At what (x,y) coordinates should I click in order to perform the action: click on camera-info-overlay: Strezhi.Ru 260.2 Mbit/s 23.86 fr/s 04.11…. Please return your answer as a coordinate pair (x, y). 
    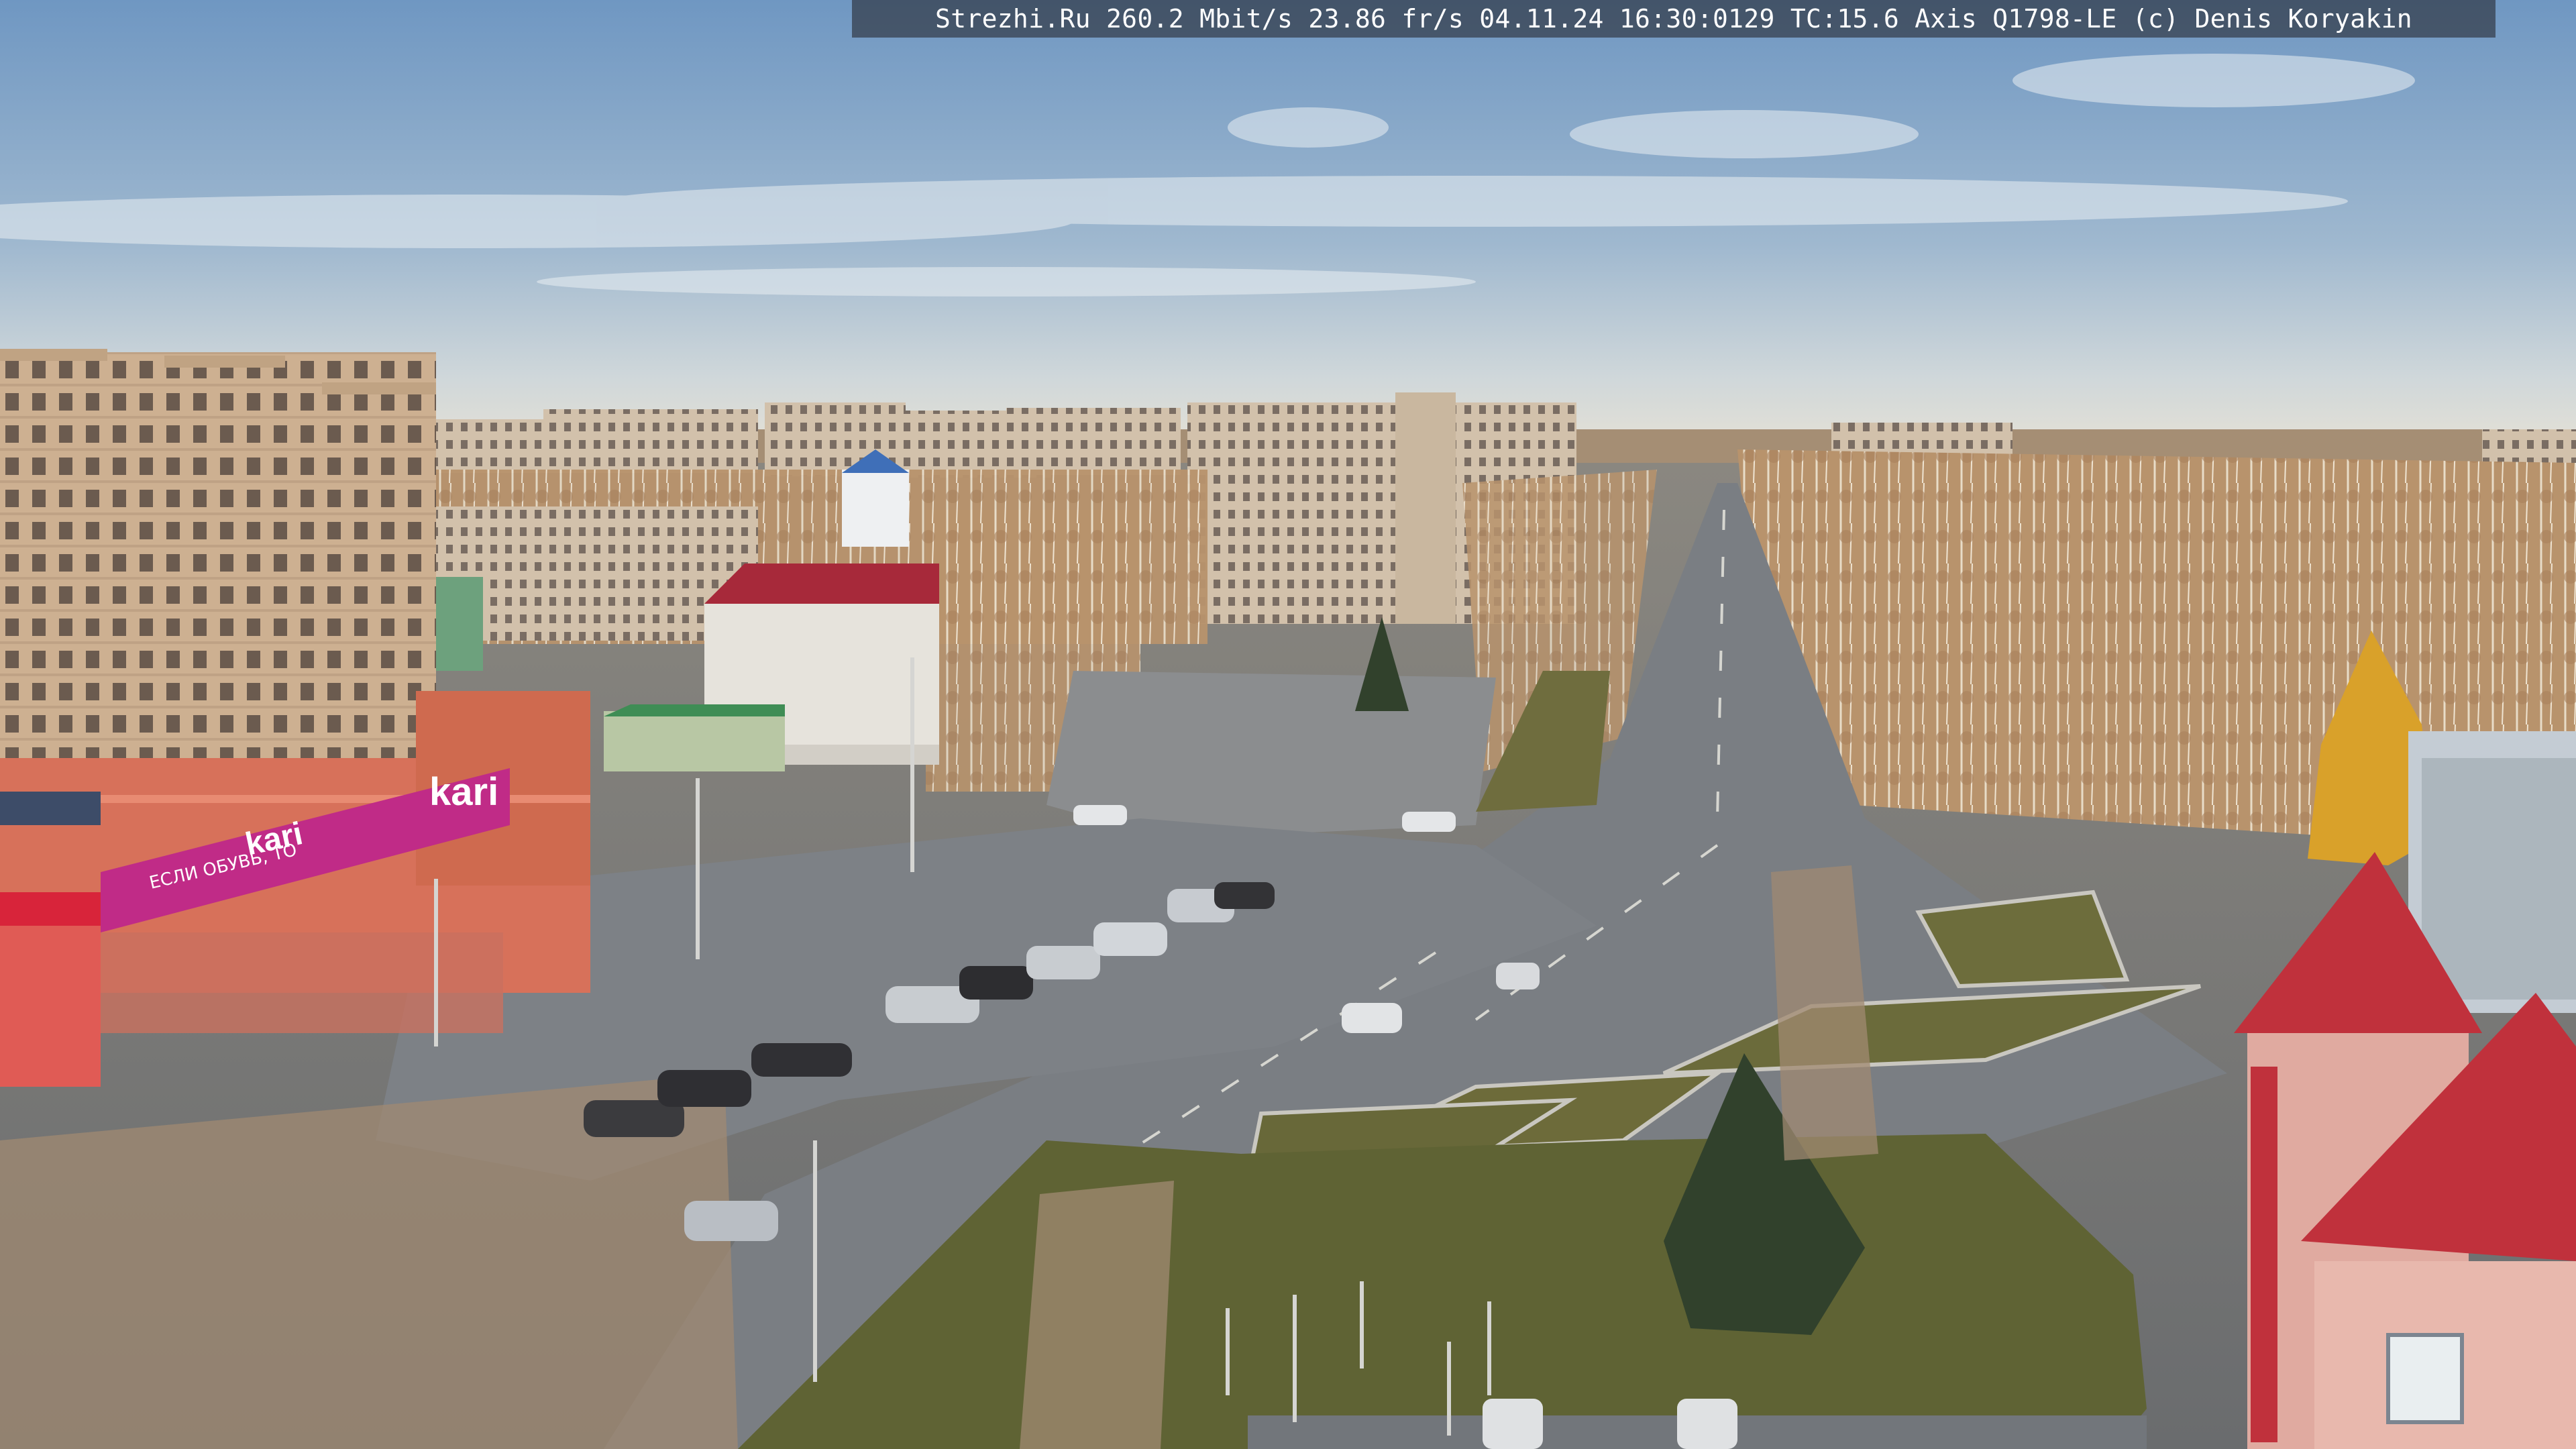
    Looking at the image, I should click on (1674, 19).